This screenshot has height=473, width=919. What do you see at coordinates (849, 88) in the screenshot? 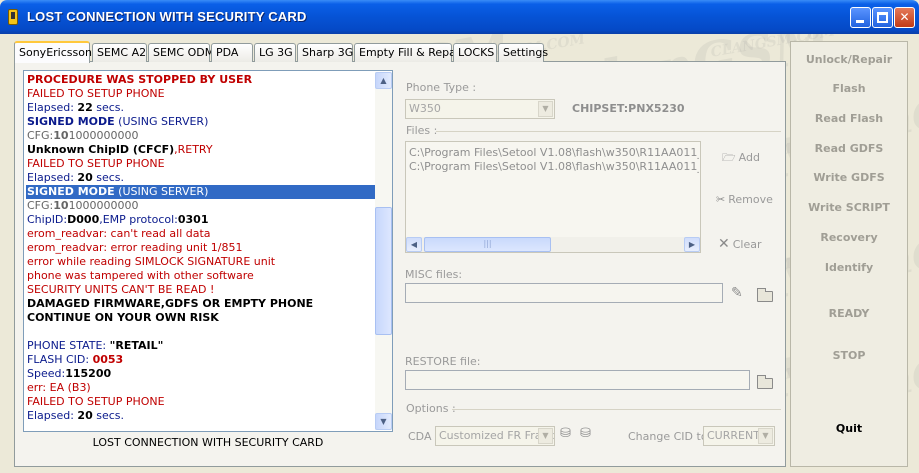
I see `flash-button: Flash` at bounding box center [849, 88].